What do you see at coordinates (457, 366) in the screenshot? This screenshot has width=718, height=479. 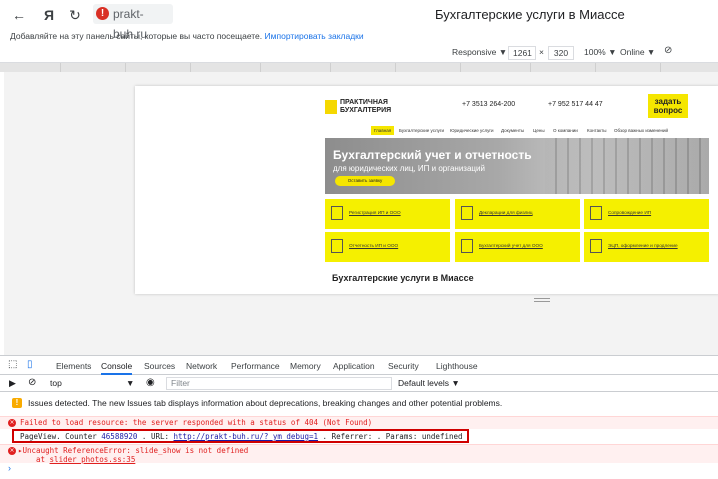 I see `tab-lighthouse: Lighthouse` at bounding box center [457, 366].